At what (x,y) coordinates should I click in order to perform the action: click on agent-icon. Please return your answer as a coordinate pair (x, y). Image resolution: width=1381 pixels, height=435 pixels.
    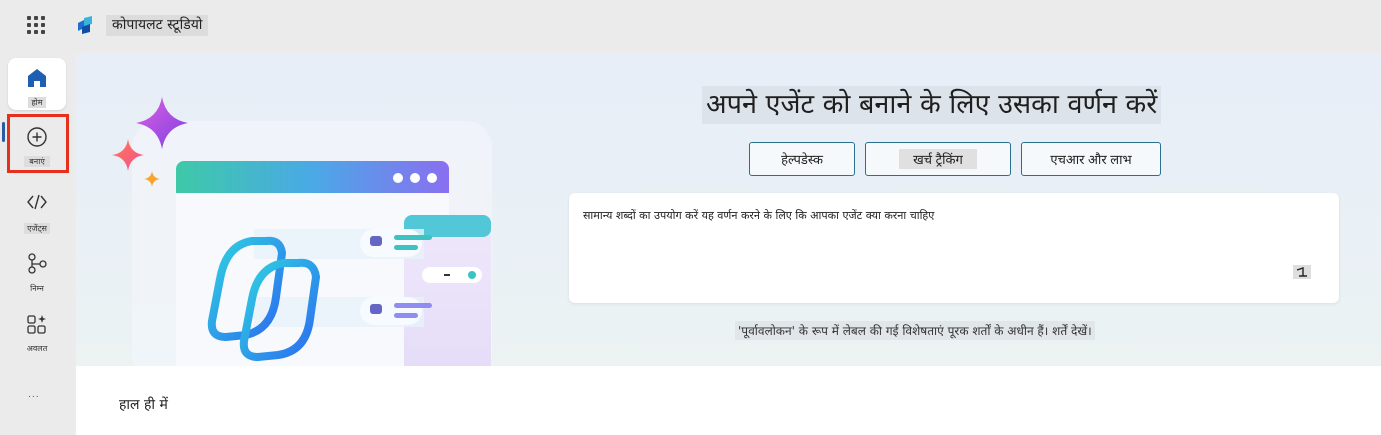
    Looking at the image, I should click on (37, 202).